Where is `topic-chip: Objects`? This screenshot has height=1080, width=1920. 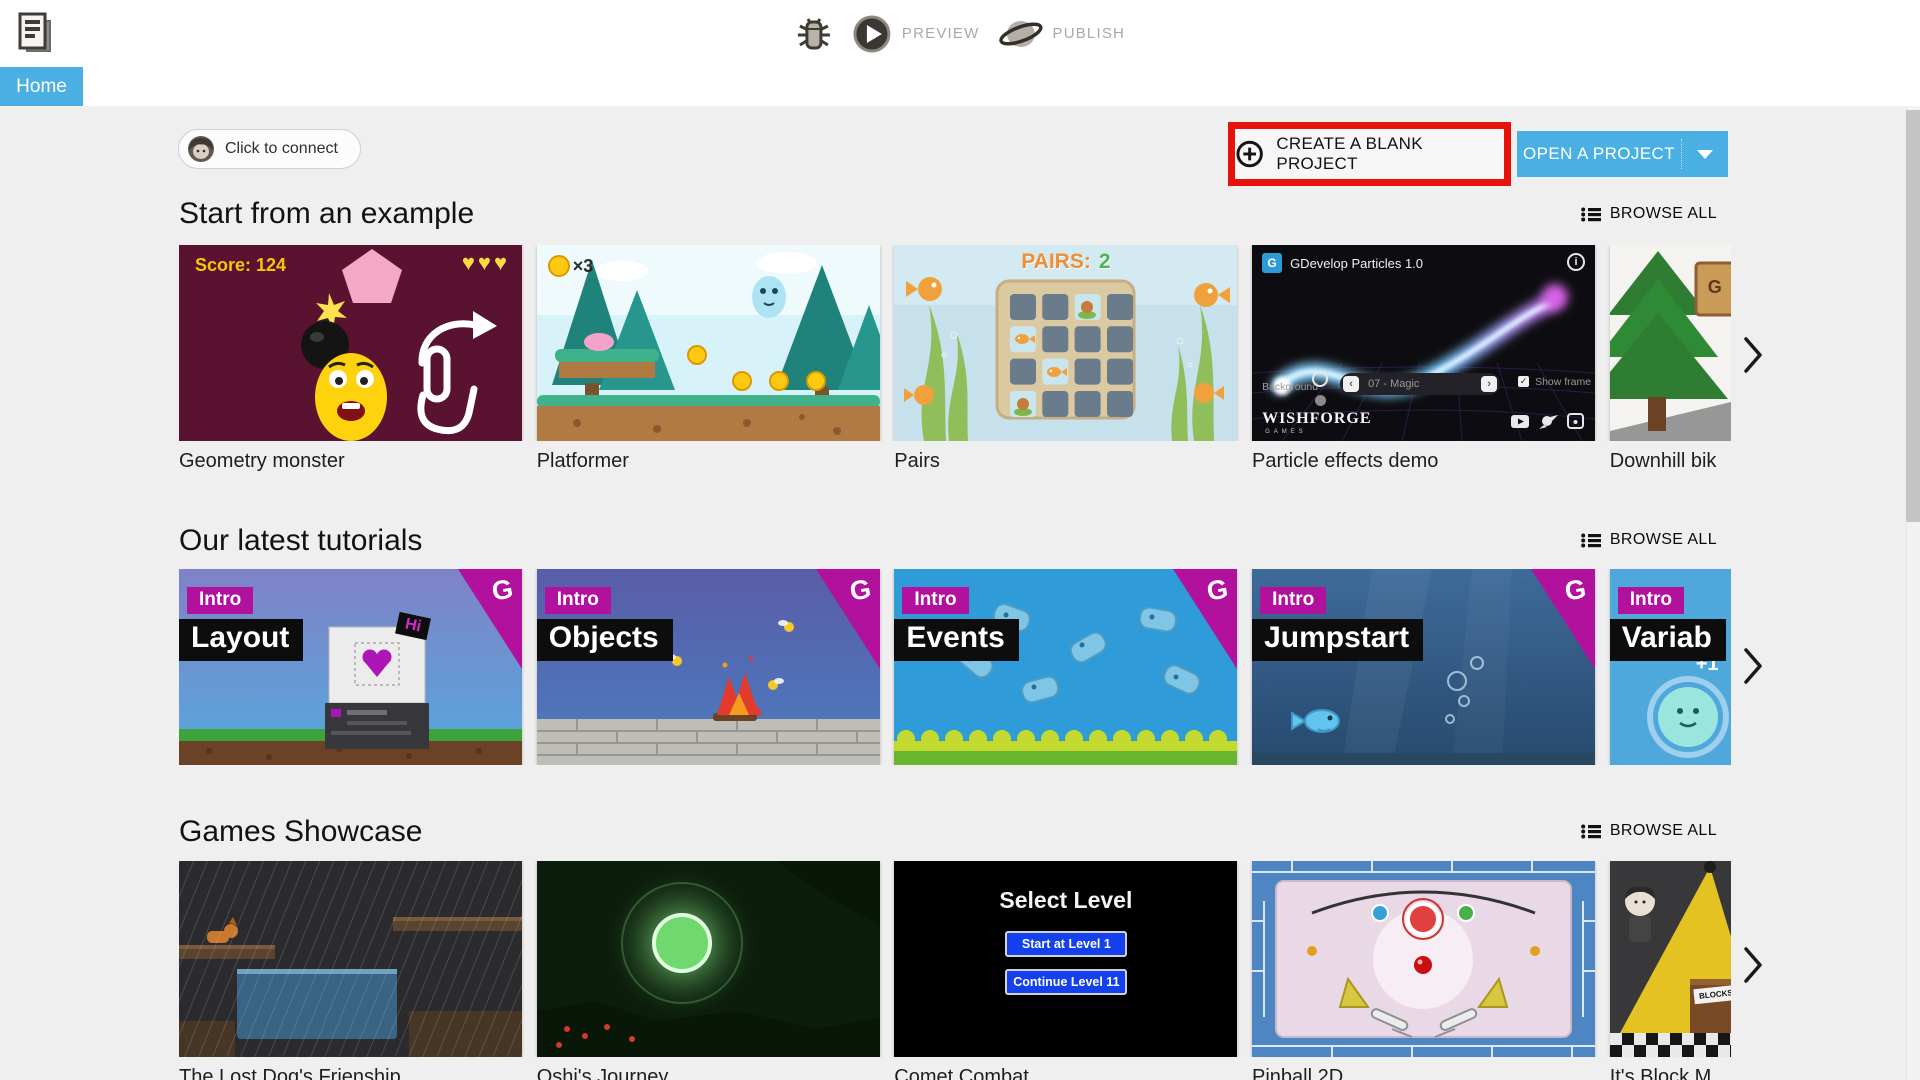 topic-chip: Objects is located at coordinates (604, 640).